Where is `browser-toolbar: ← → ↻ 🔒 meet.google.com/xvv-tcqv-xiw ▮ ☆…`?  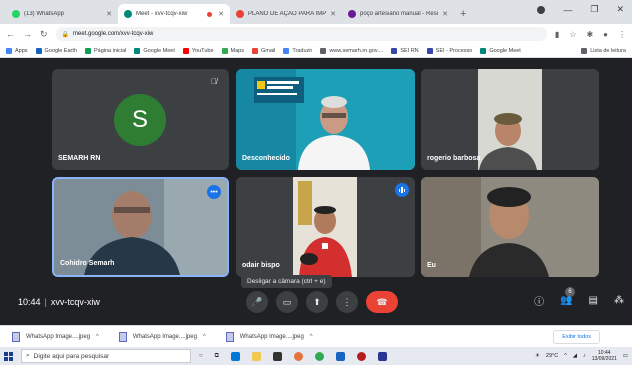
browser-toolbar: ← → ↻ 🔒 meet.google.com/xvv-tcqv-xiw ▮ ☆… is located at coordinates (316, 34).